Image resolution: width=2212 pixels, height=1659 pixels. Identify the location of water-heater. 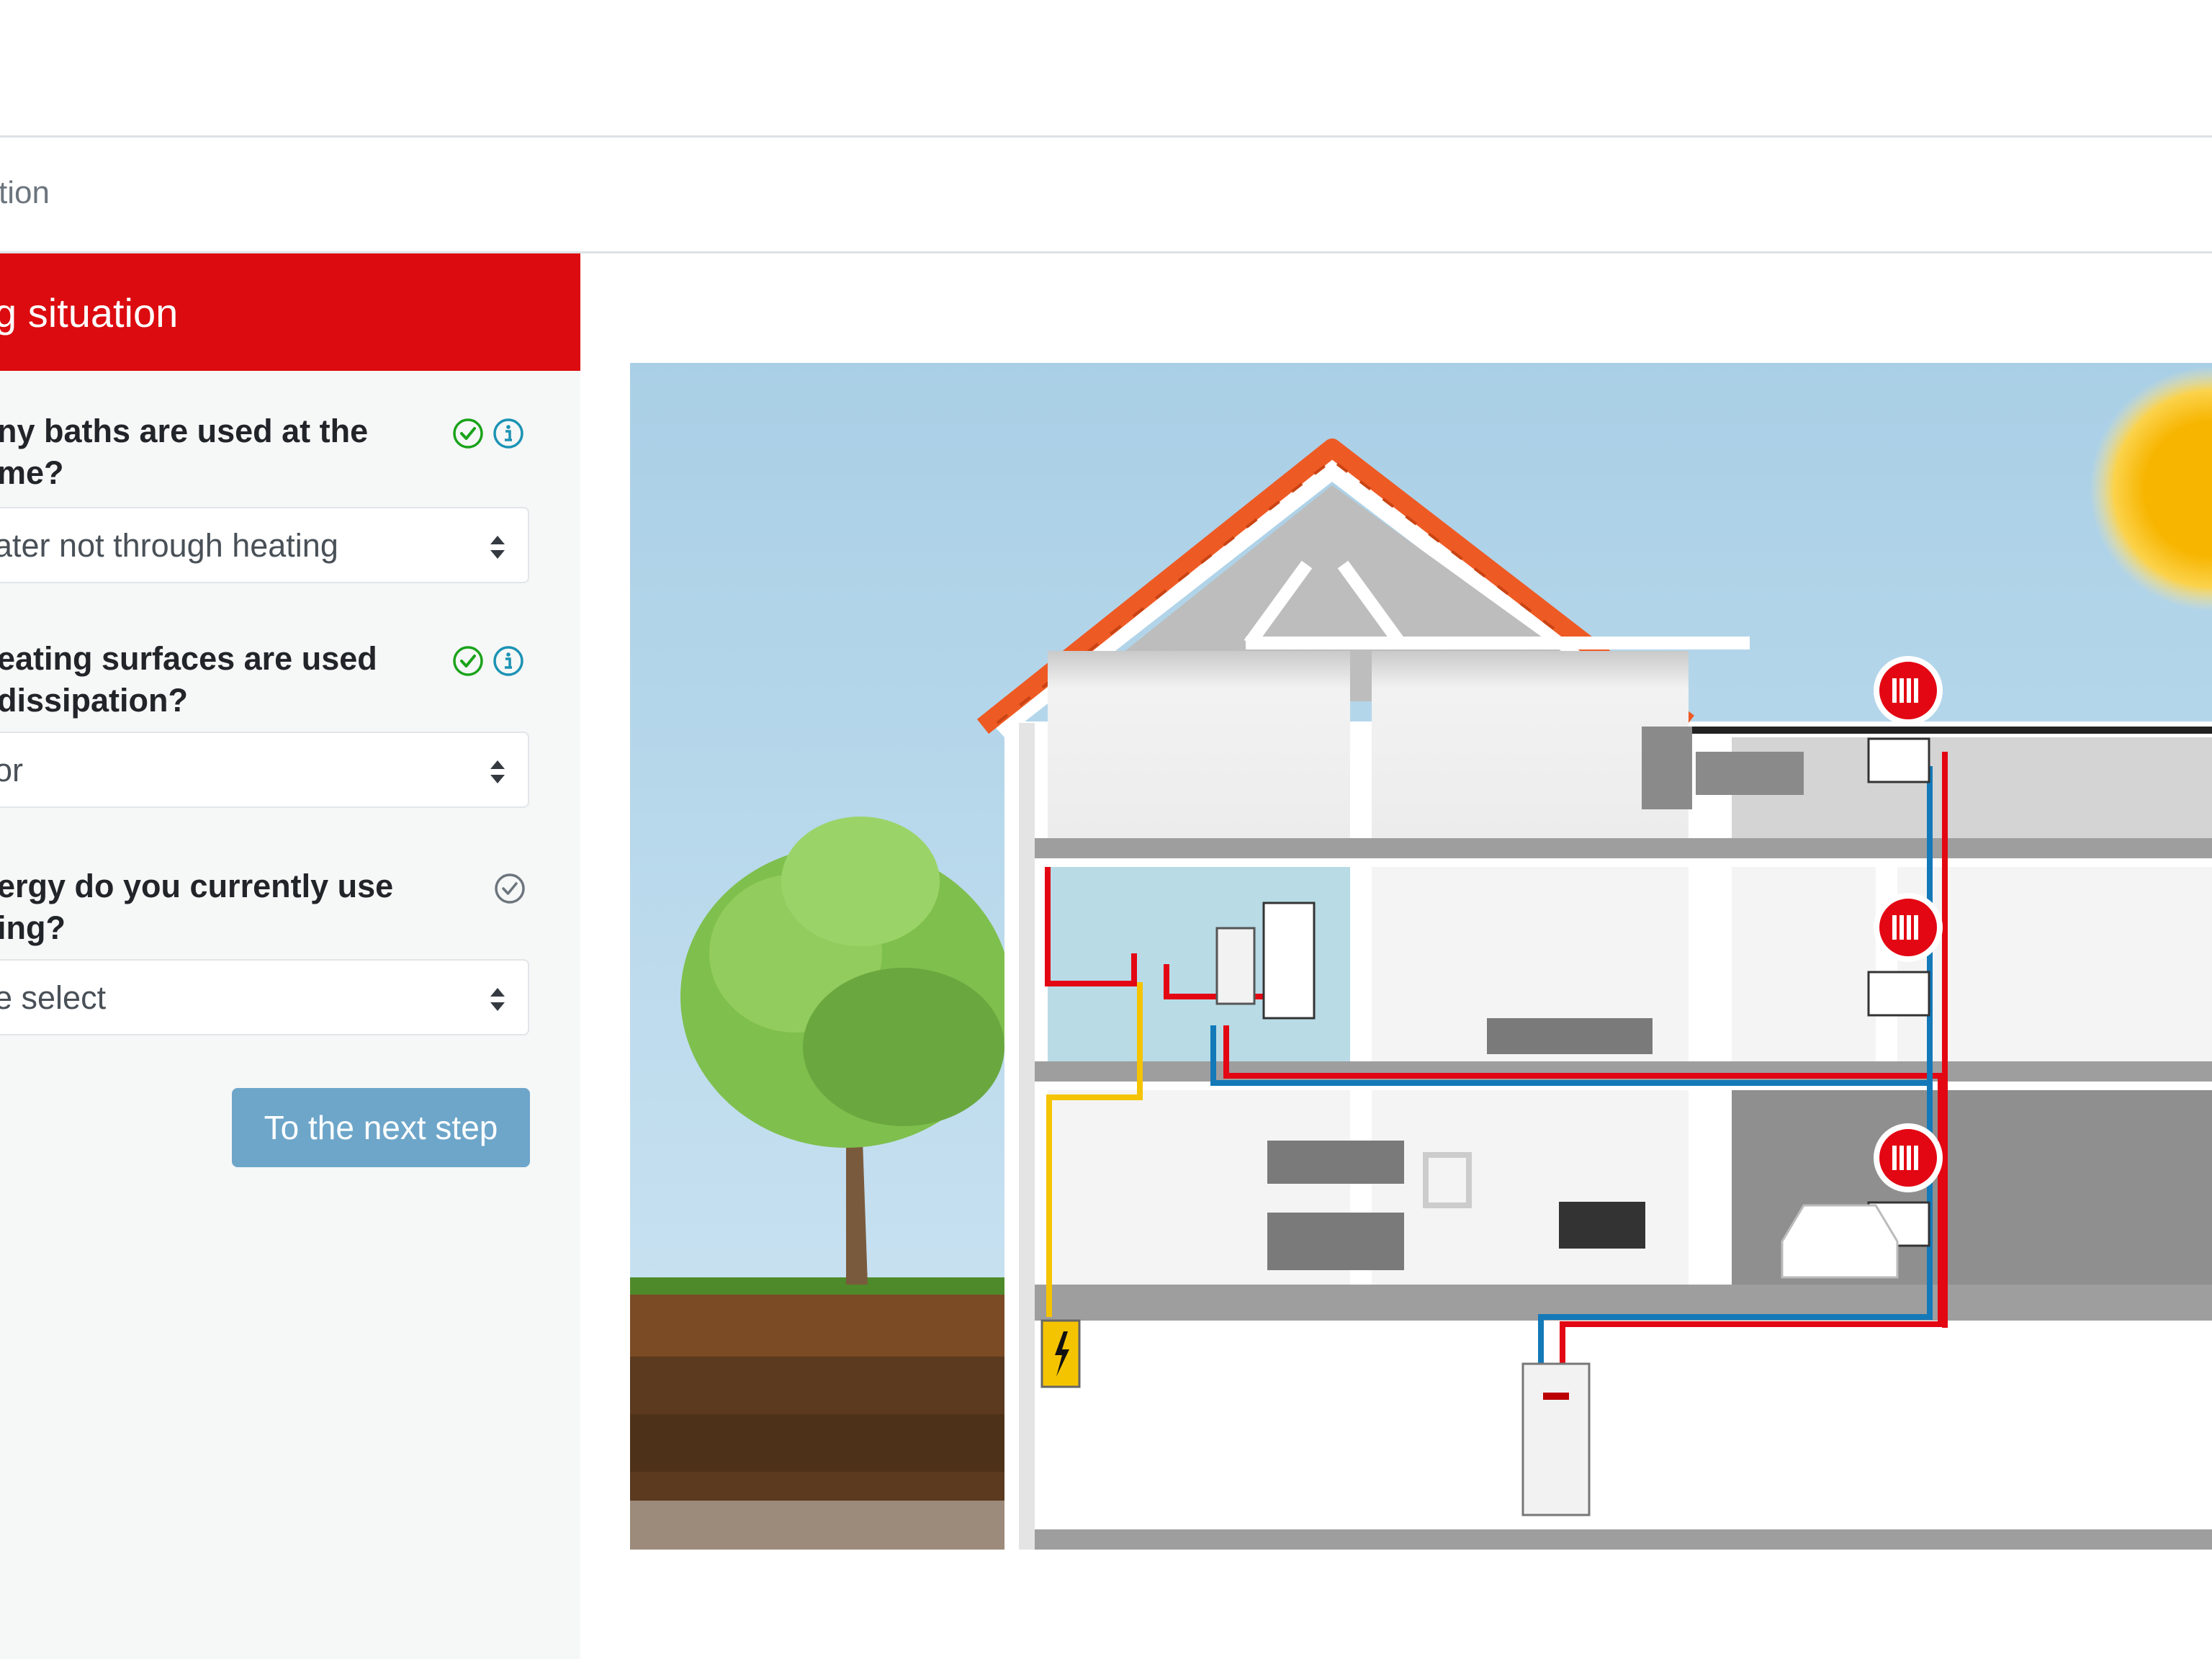
(1235, 966).